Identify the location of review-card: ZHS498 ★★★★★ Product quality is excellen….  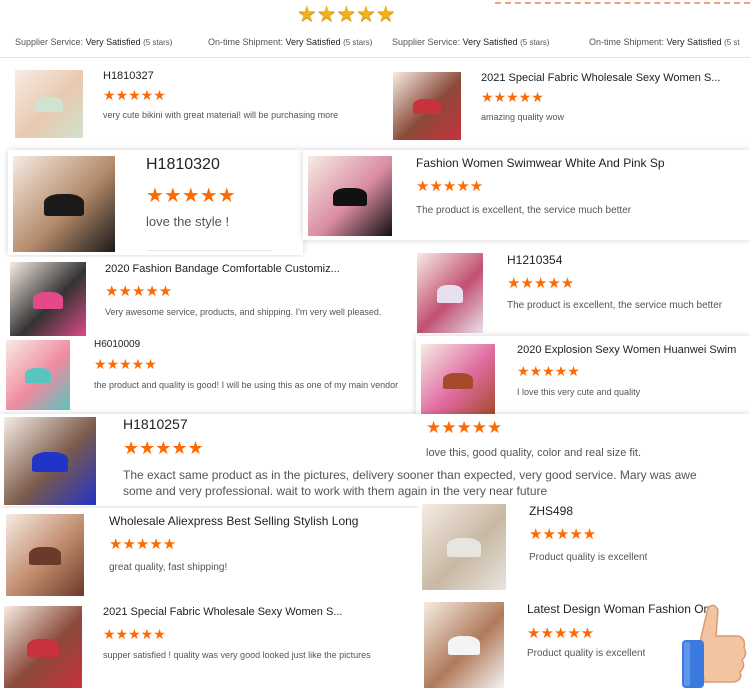
(584, 544).